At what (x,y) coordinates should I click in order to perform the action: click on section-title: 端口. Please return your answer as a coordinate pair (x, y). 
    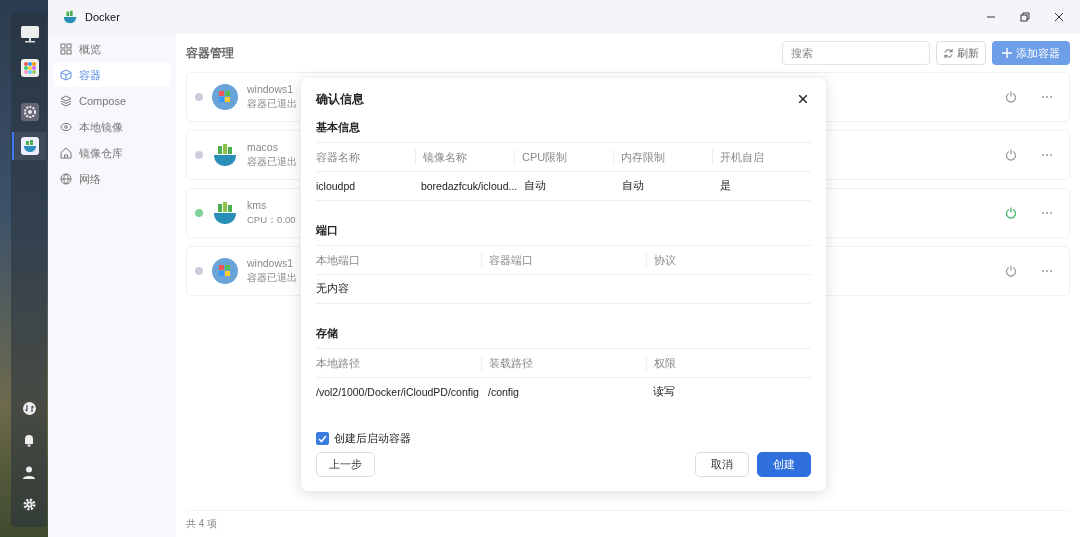
    Looking at the image, I should click on (563, 234).